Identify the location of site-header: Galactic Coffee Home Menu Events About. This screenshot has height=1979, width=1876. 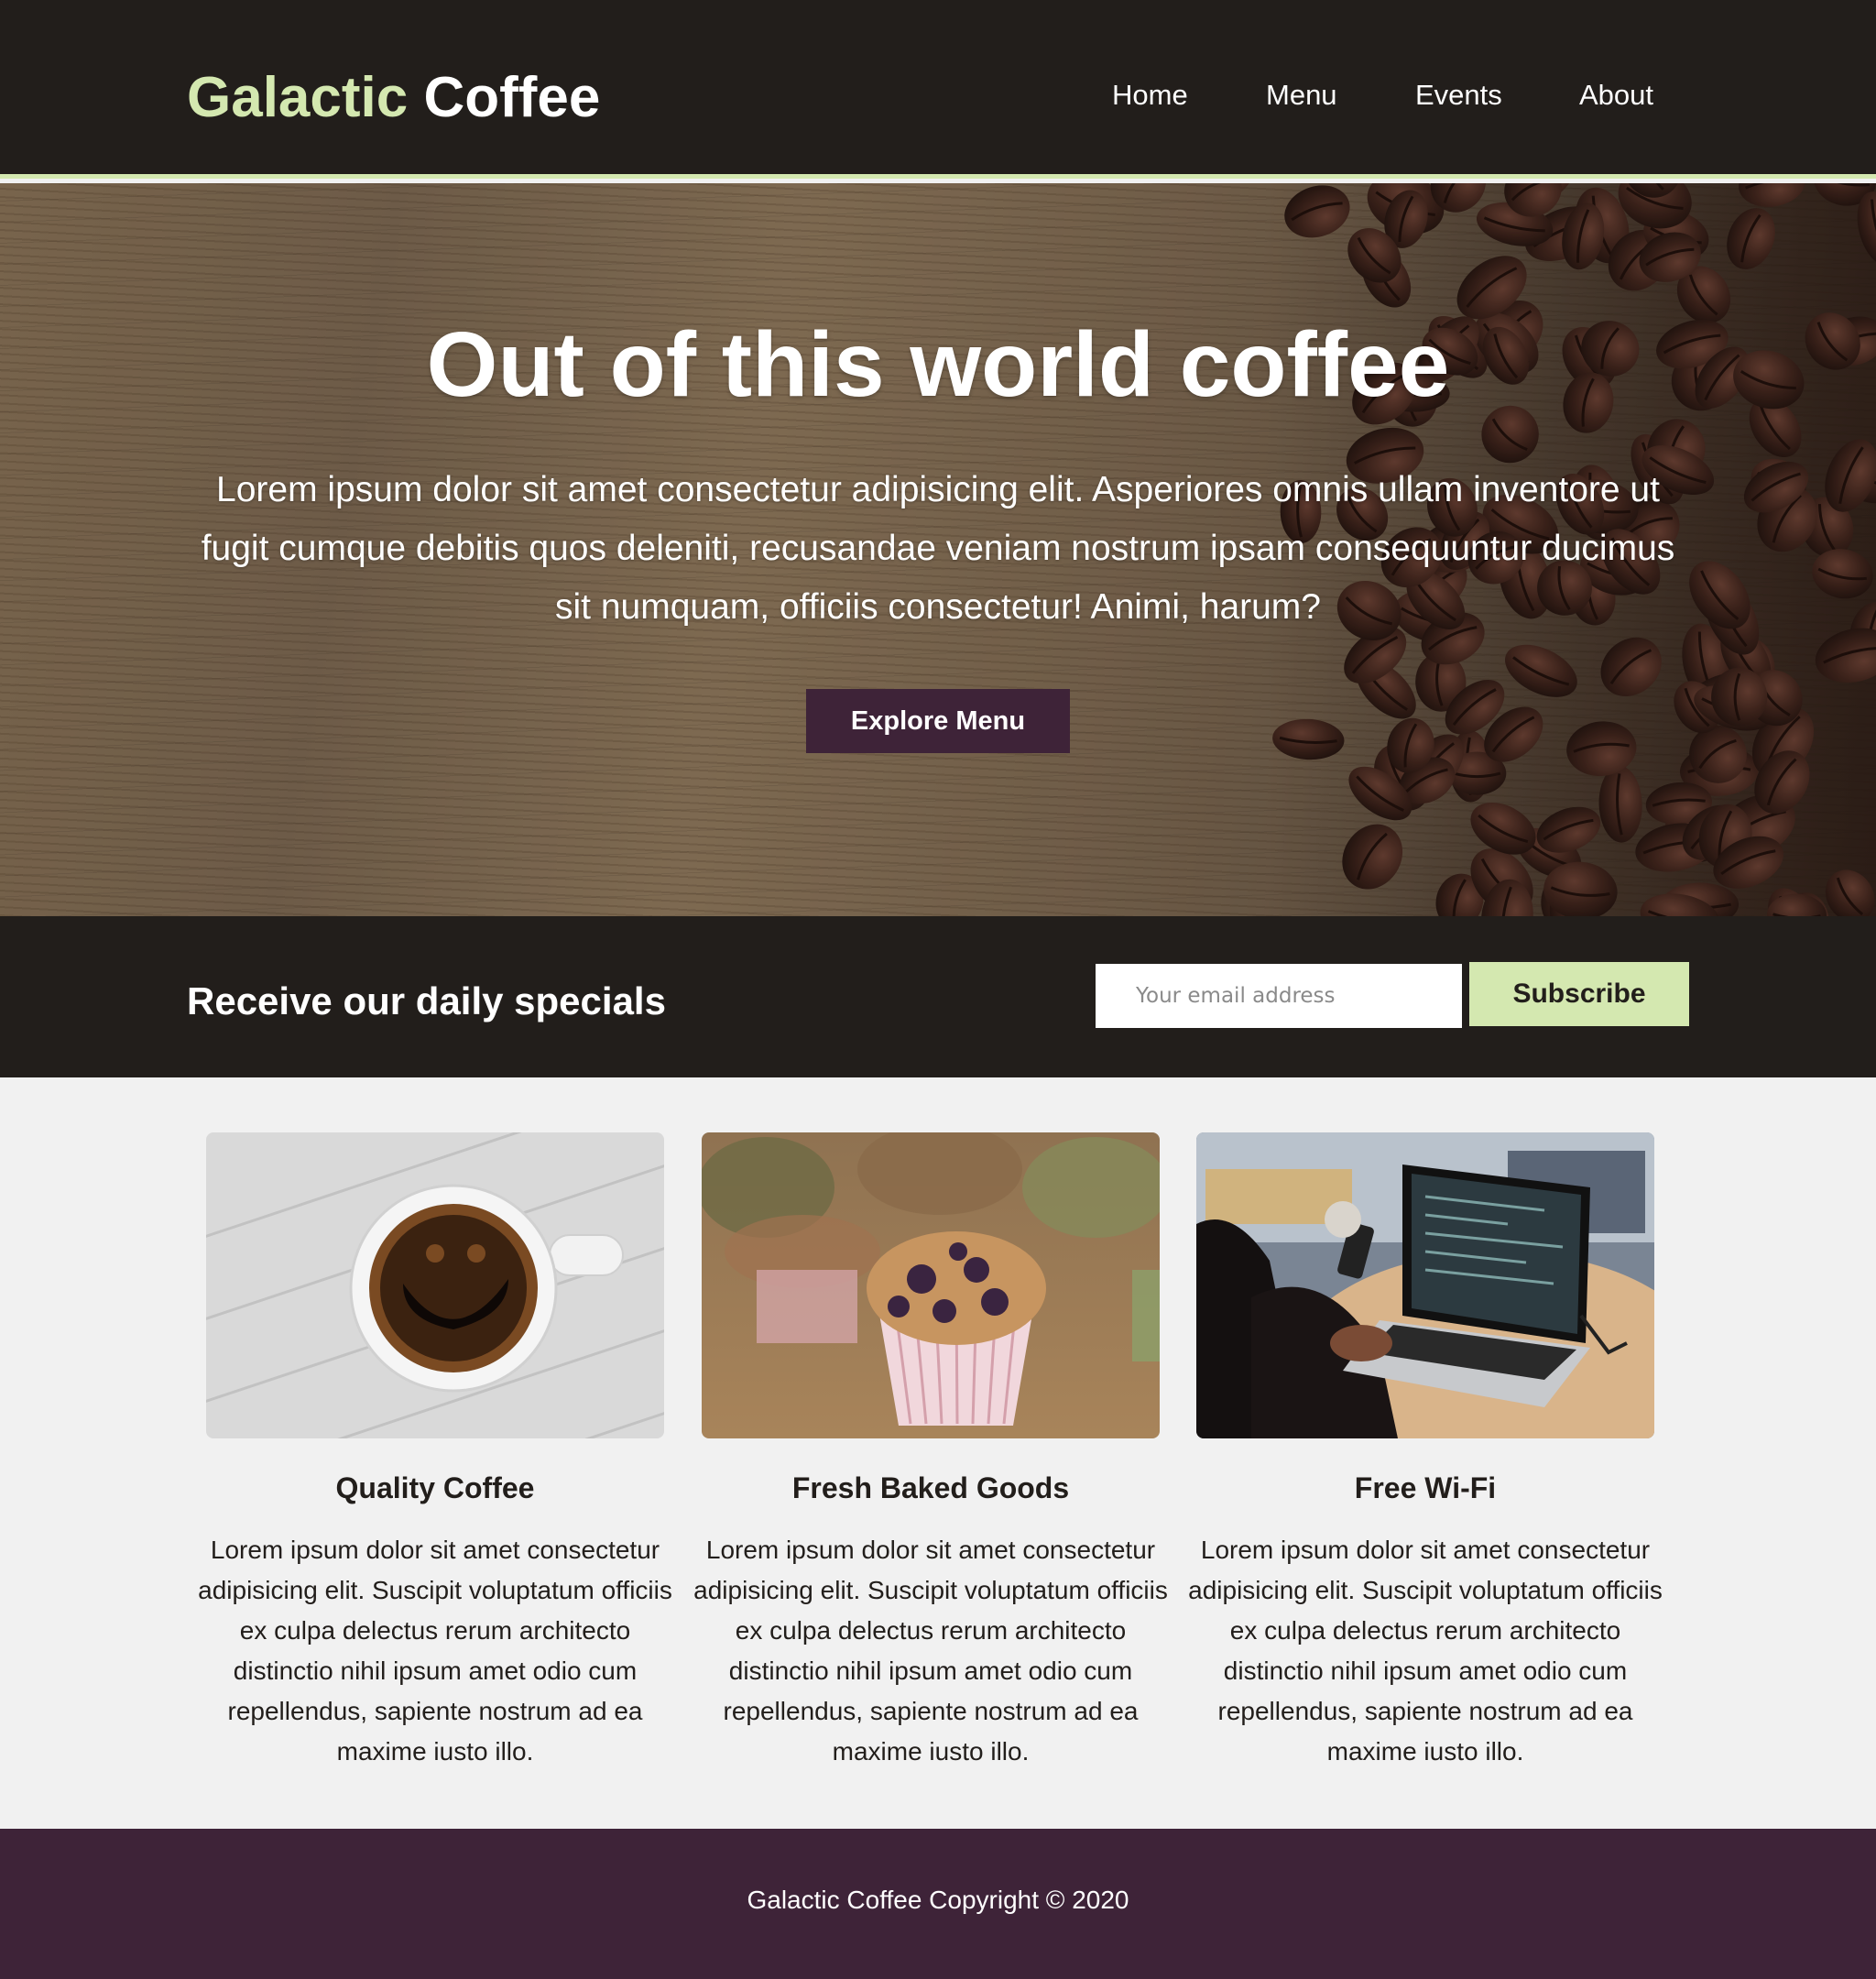
(938, 89).